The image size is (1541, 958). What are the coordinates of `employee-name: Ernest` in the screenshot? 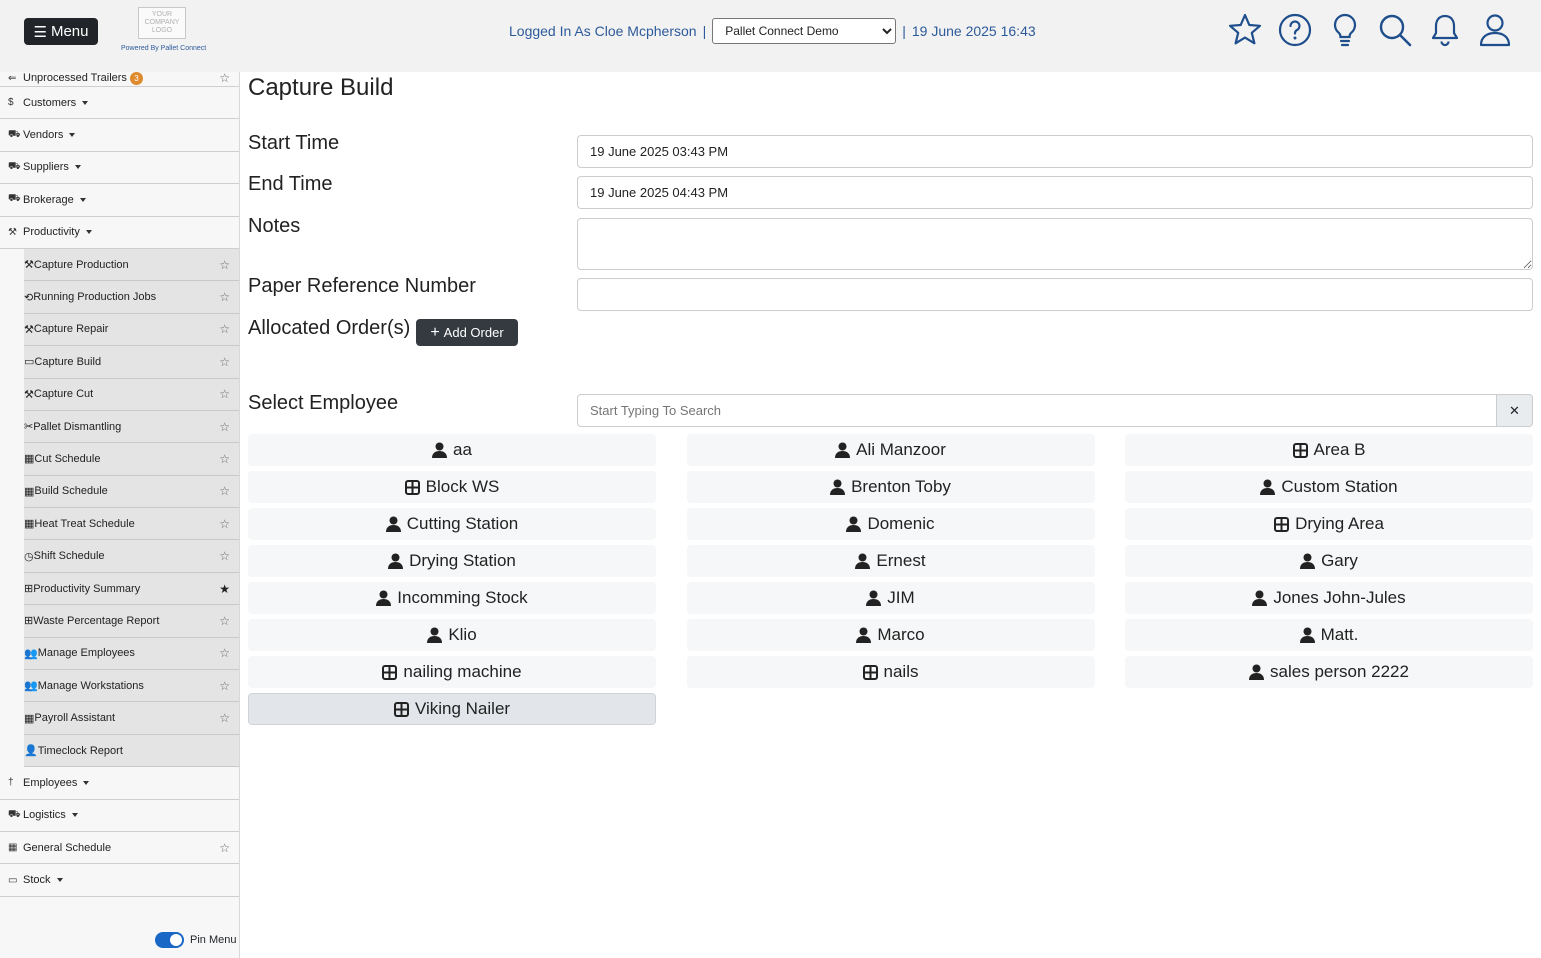 It's located at (901, 560).